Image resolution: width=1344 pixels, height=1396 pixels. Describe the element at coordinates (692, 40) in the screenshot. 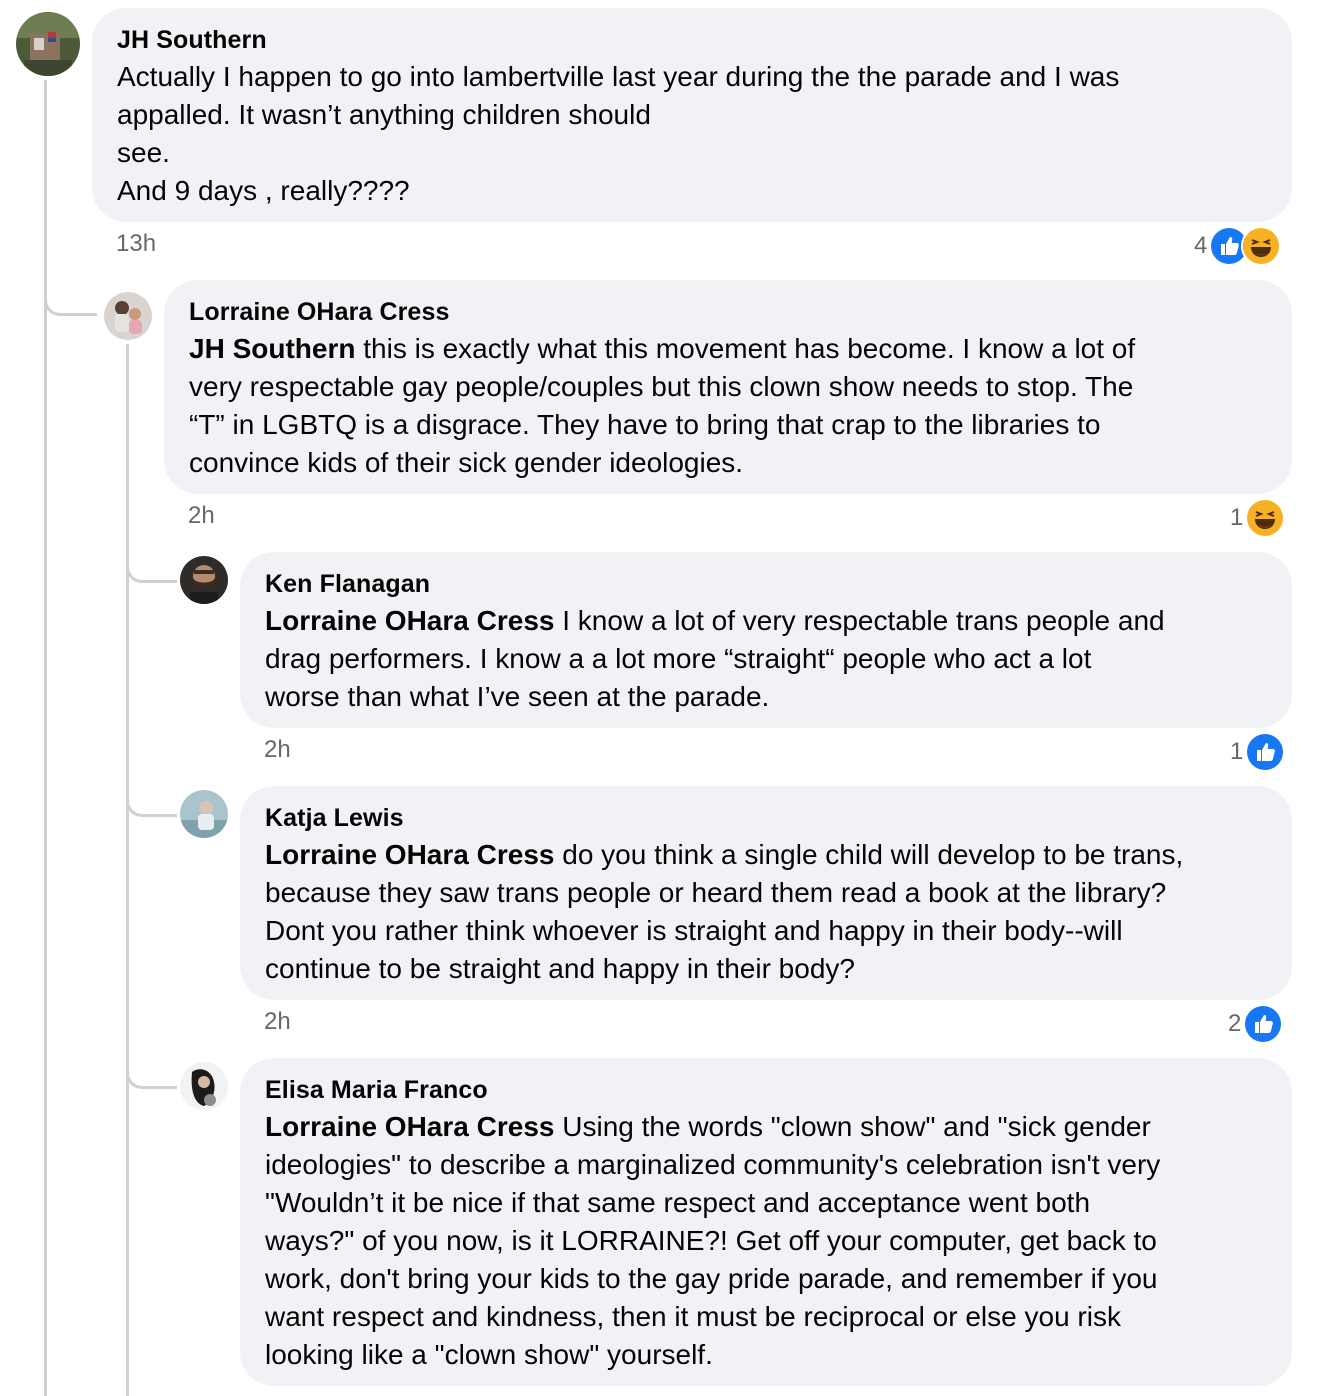

I see `comment-author: JH Southern` at that location.